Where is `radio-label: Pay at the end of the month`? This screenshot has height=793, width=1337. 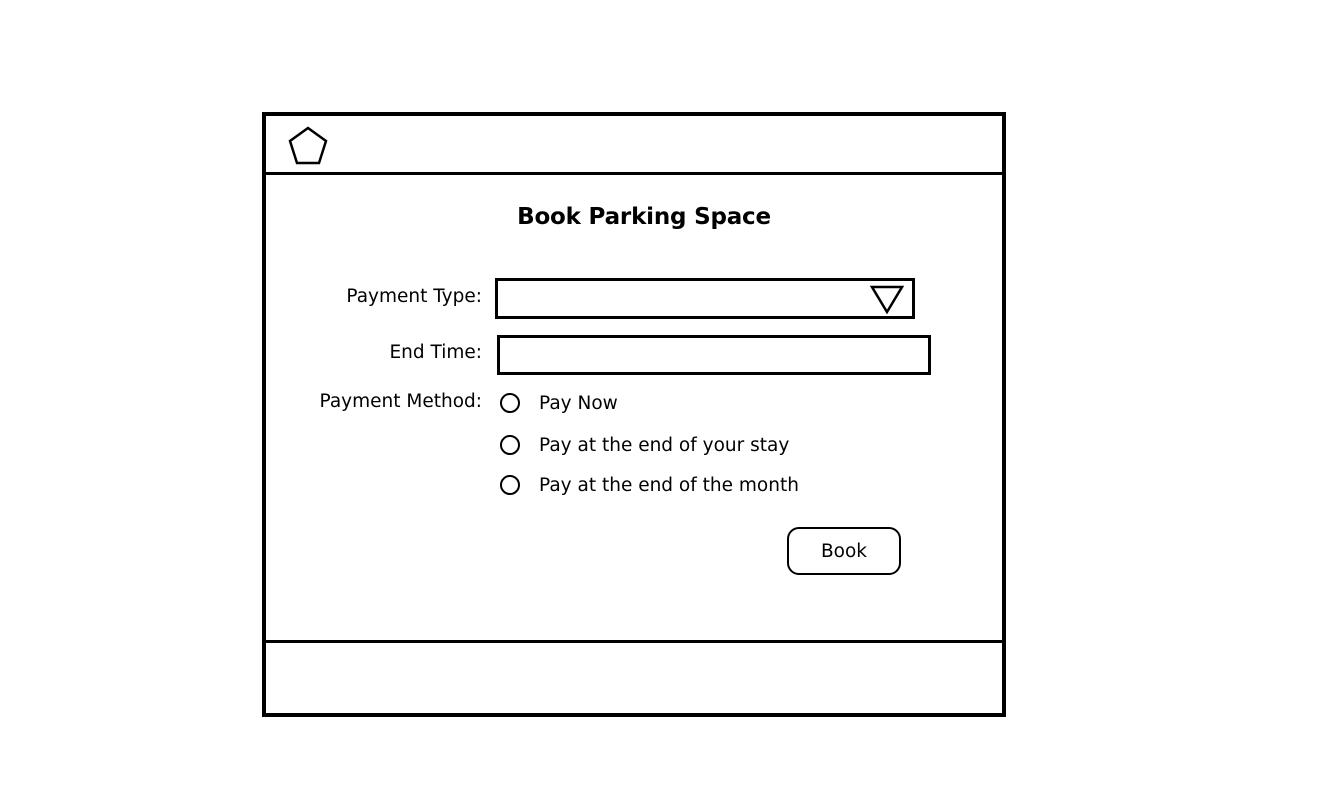
radio-label: Pay at the end of the month is located at coordinates (669, 485).